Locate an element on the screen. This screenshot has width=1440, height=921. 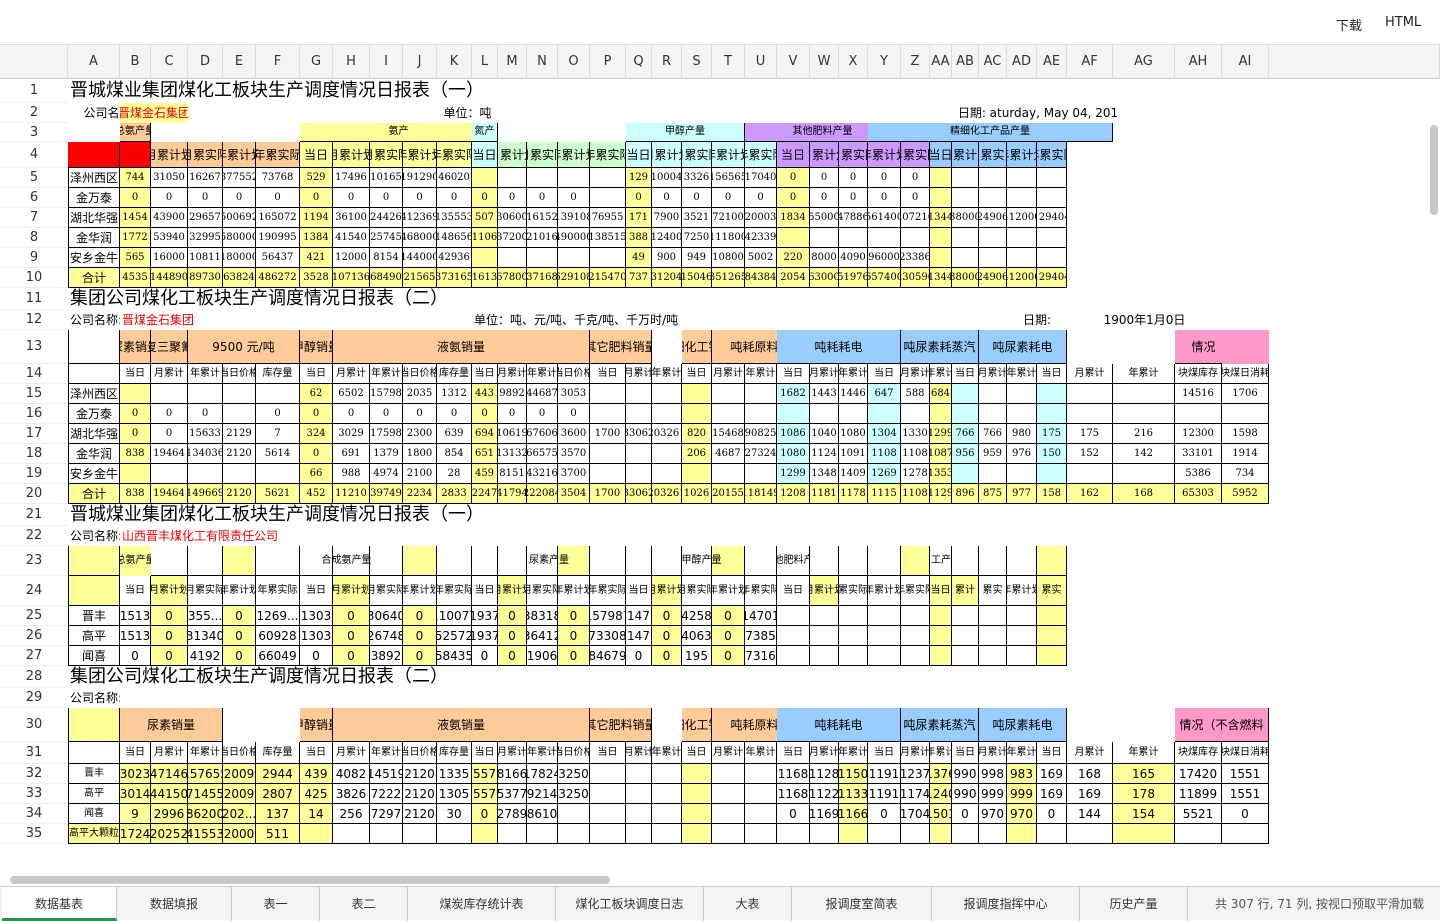
data-cell: 37168 is located at coordinates (542, 278).